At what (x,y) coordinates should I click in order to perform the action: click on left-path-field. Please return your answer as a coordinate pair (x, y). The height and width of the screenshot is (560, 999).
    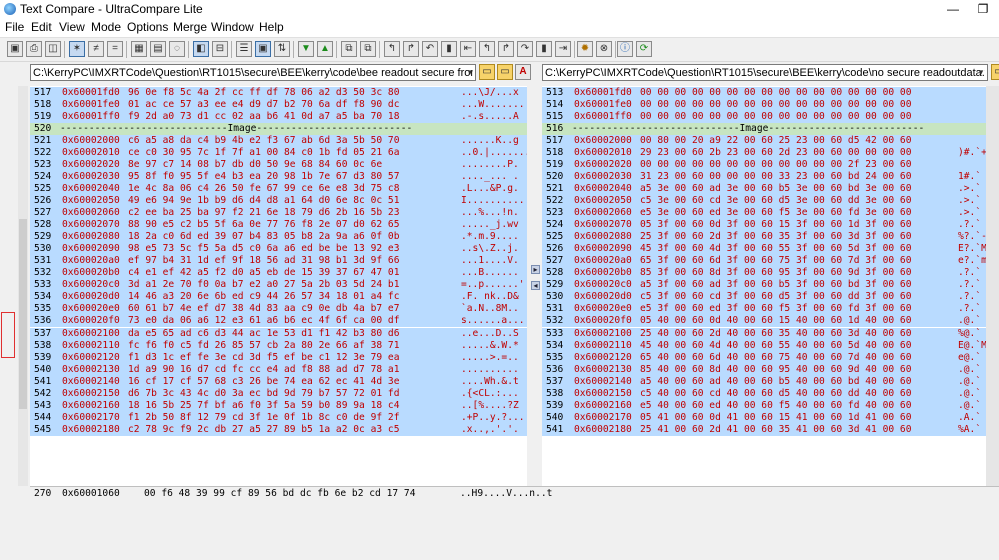
    Looking at the image, I should click on (253, 72).